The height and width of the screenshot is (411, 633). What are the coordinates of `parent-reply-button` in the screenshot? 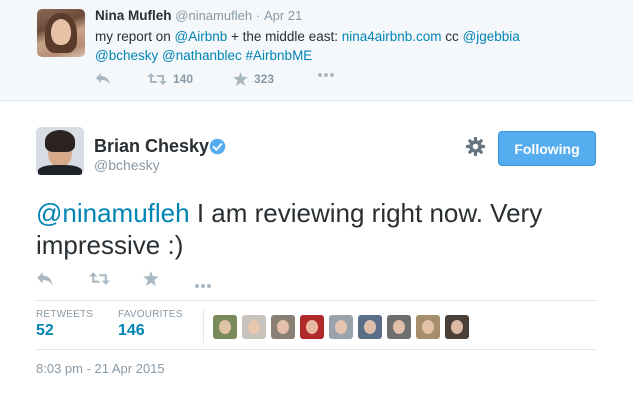 It's located at (103, 79).